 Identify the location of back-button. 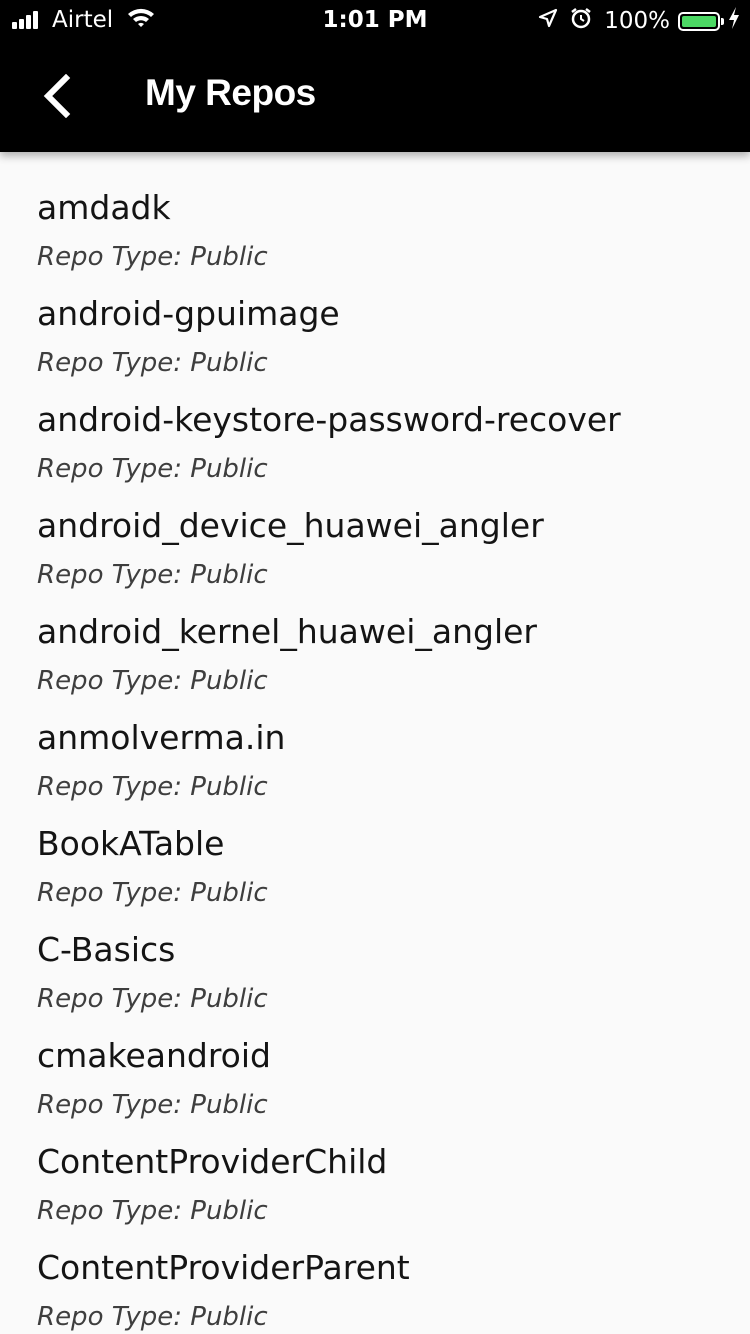
(57, 96).